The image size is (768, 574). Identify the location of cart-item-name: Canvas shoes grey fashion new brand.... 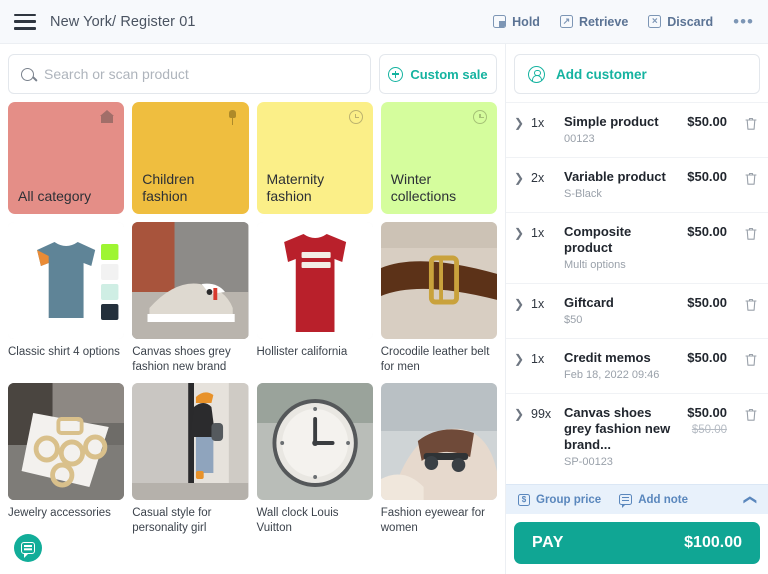
(617, 428).